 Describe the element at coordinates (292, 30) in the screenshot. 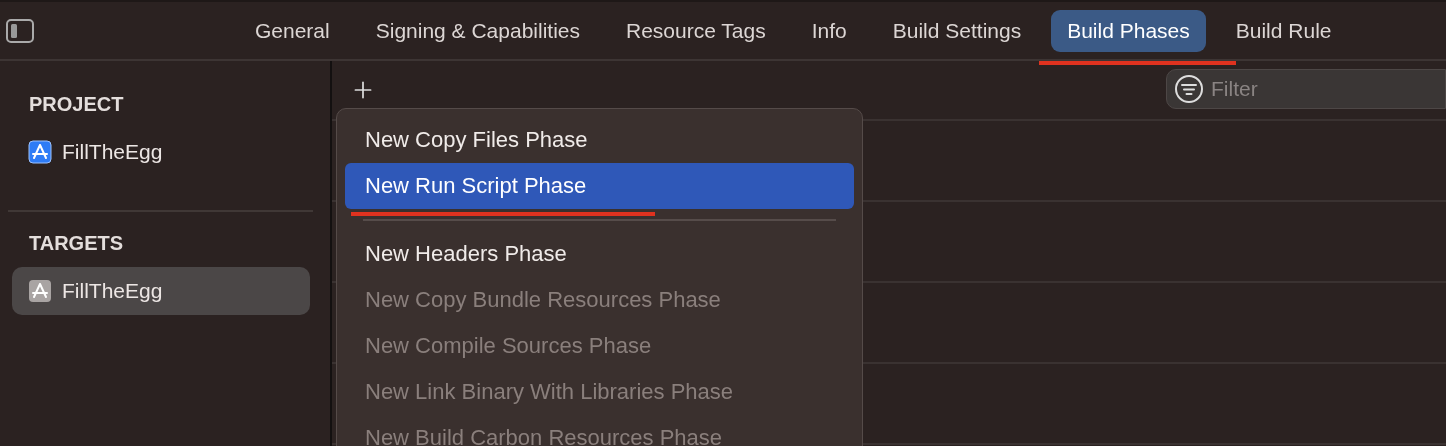

I see `tab: General` at that location.